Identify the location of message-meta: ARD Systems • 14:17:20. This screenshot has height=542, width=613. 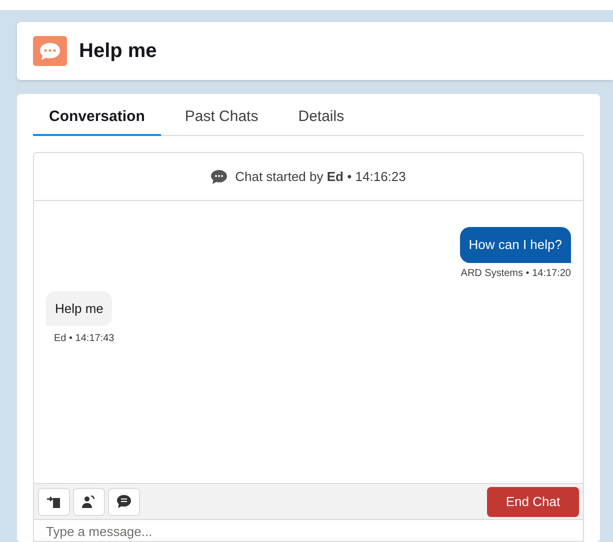
(515, 273).